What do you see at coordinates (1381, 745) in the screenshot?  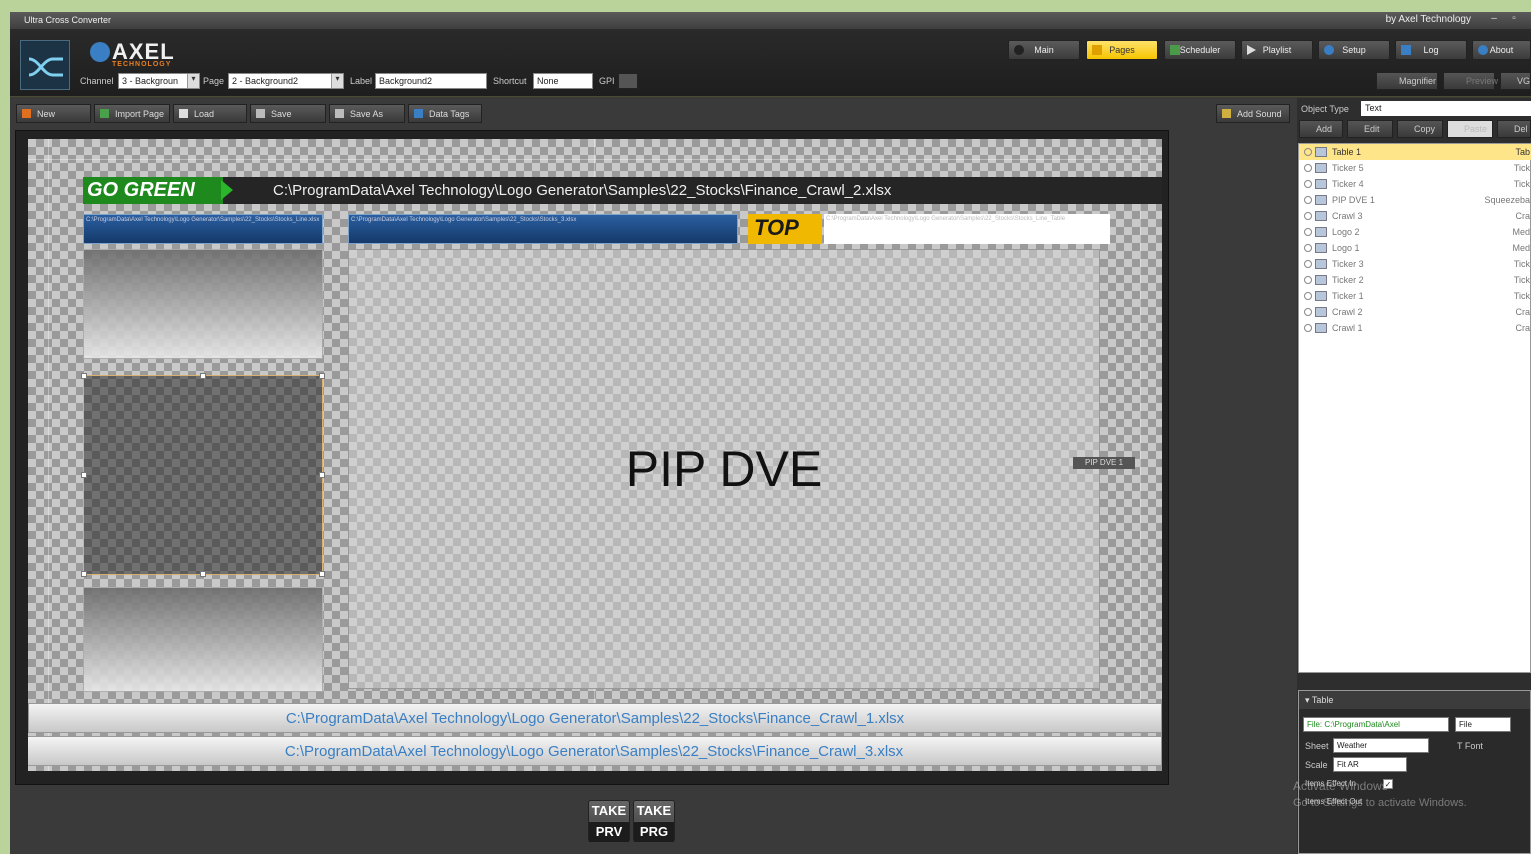 I see `sheet-select: Weather` at bounding box center [1381, 745].